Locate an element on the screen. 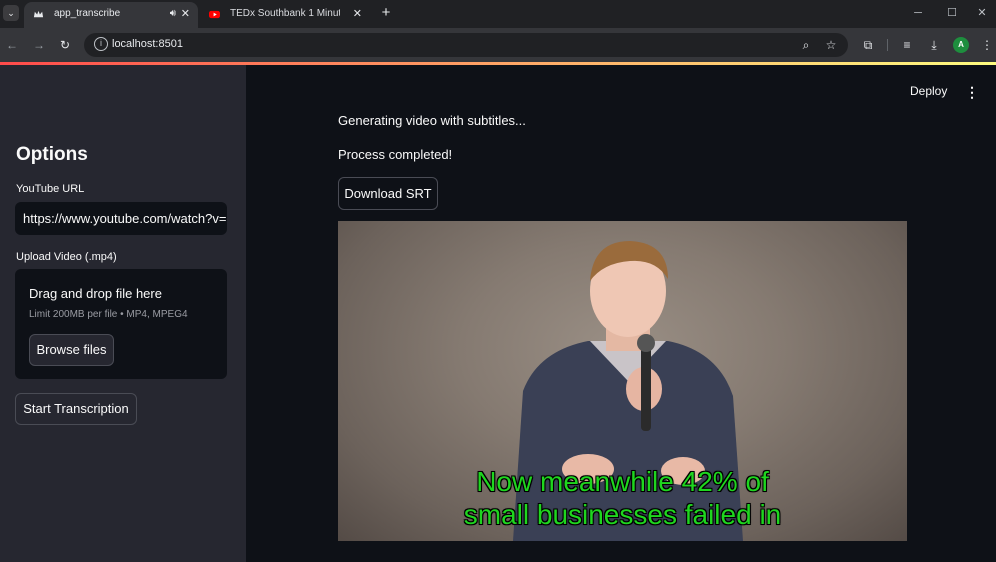 This screenshot has height=562, width=996. toolbar-divider is located at coordinates (887, 45).